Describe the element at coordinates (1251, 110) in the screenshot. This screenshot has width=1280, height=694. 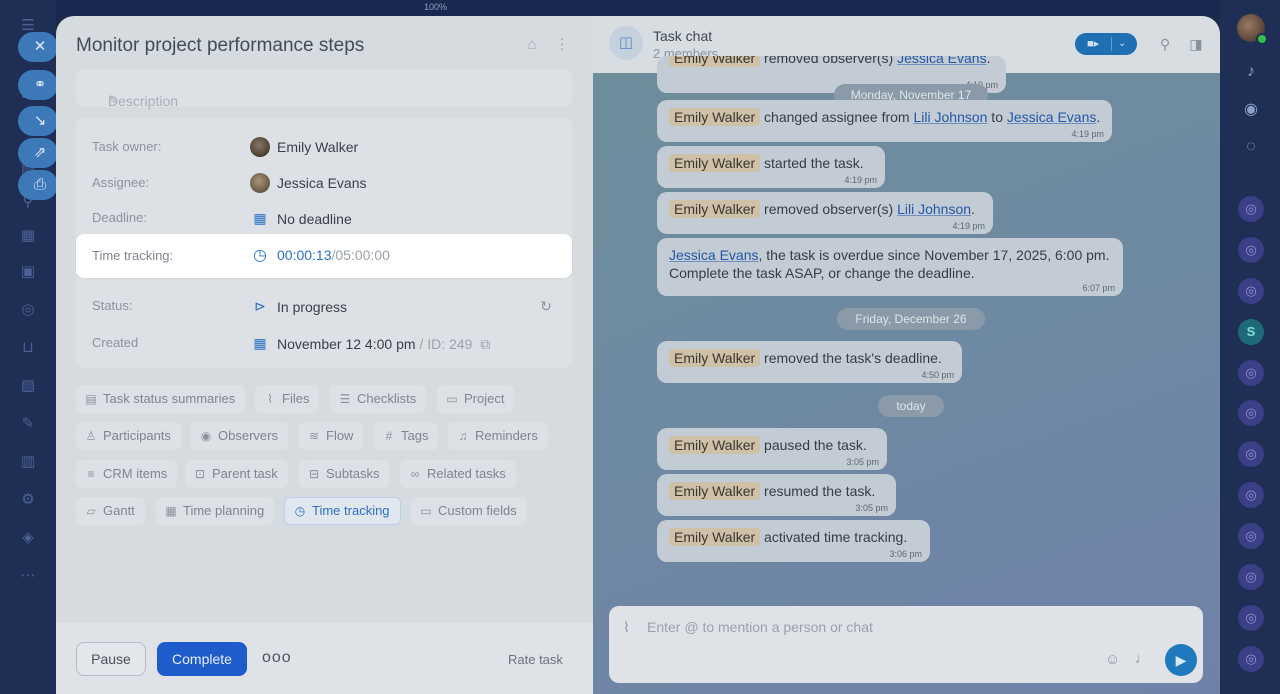
I see `rail-copilot-icon: ◉` at that location.